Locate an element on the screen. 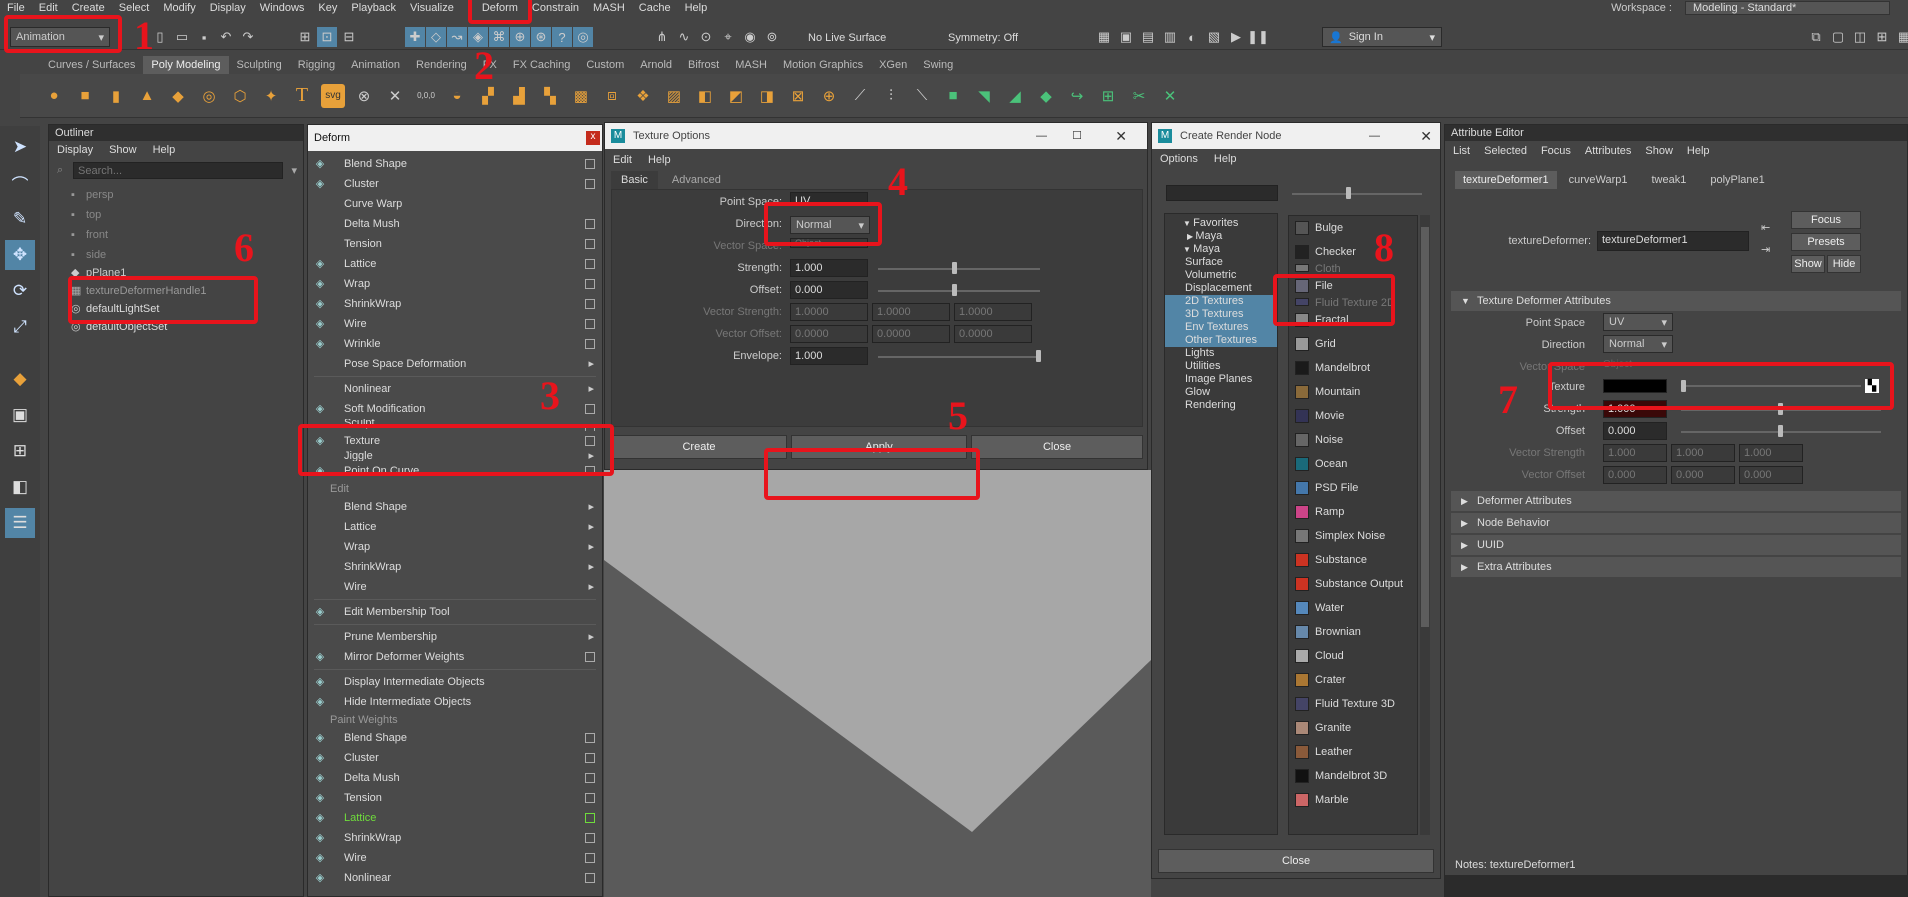  ae-offset-slider-handle is located at coordinates (1780, 431).